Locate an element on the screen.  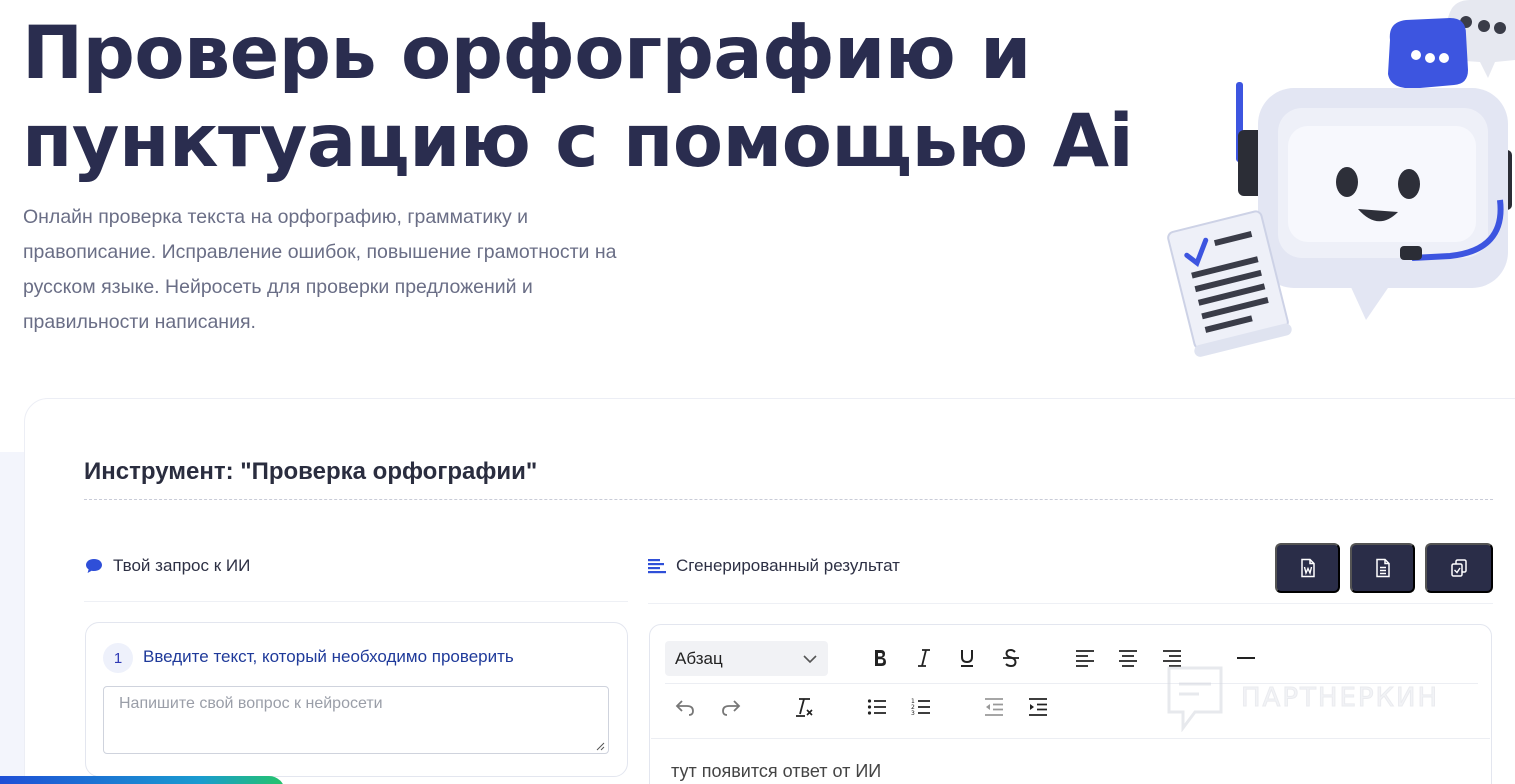
download-word-button is located at coordinates (1307, 568).